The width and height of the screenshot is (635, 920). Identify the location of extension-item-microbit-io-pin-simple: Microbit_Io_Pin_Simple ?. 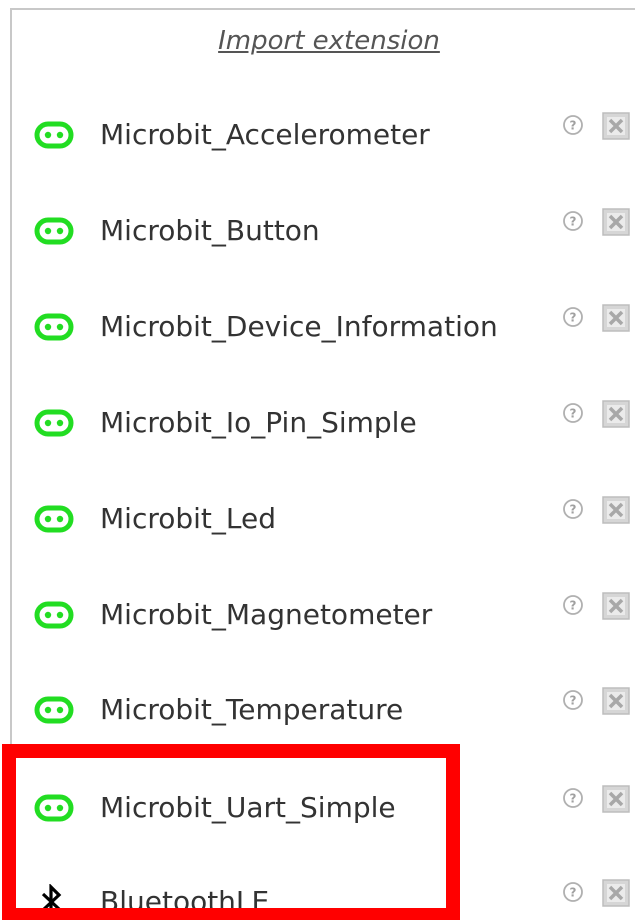
(323, 423).